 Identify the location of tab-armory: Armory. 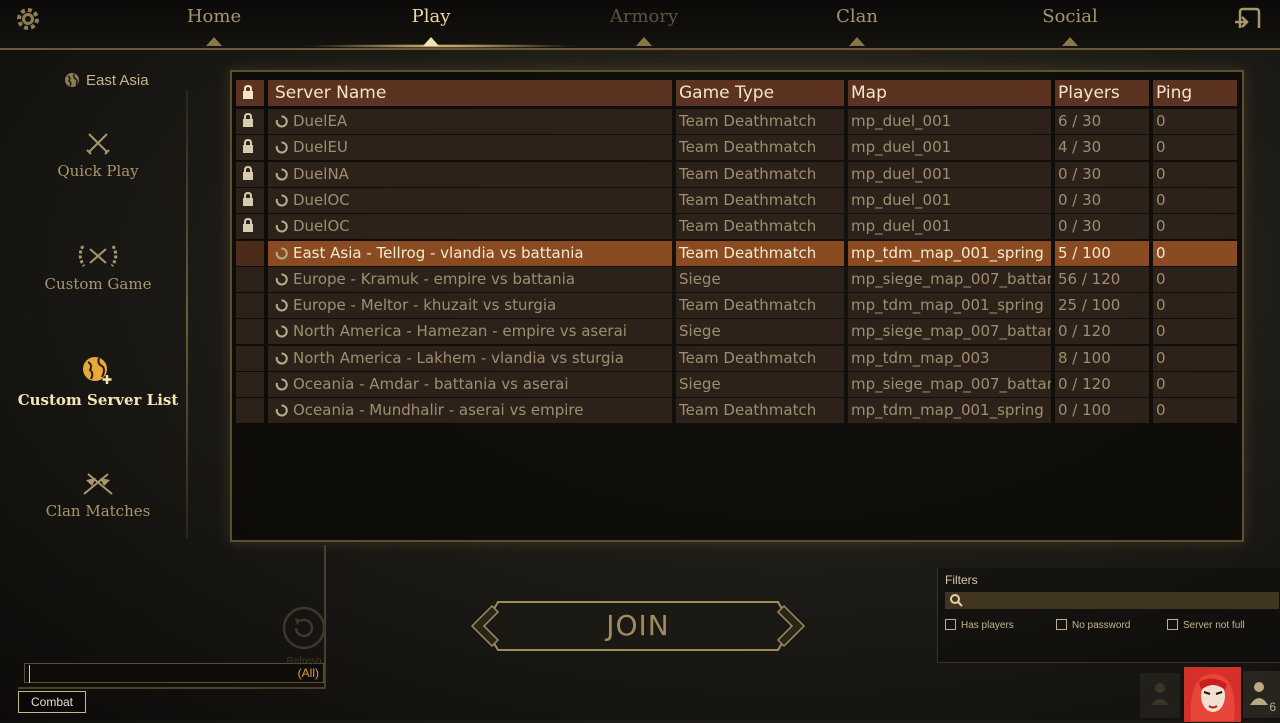
(644, 23).